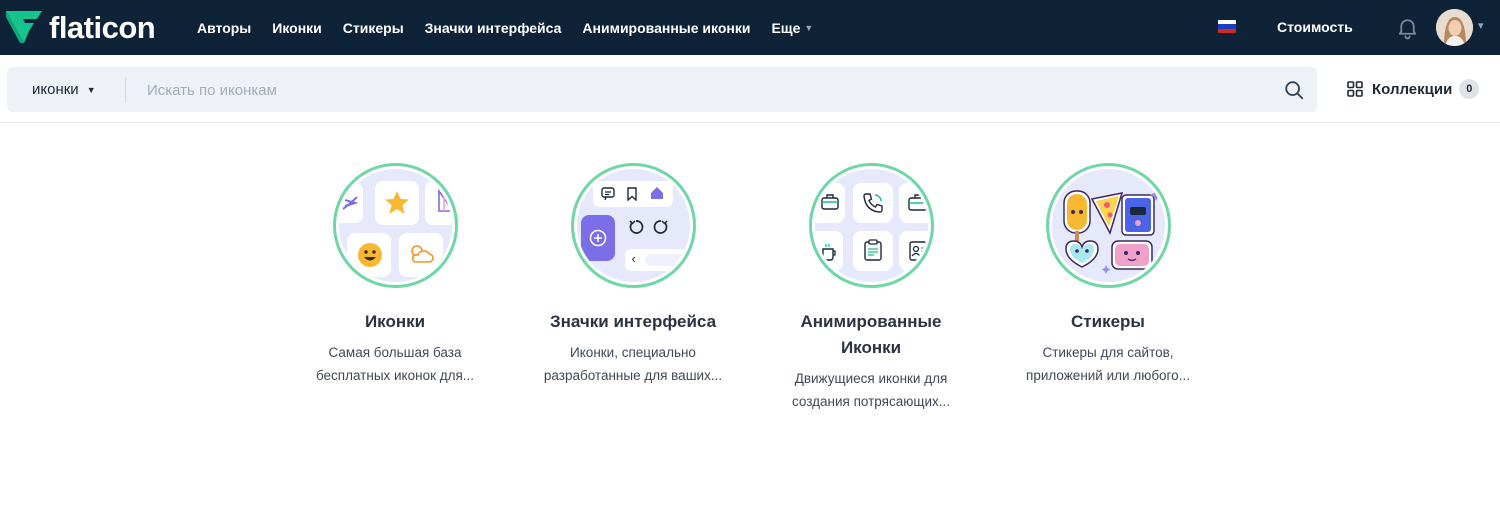  I want to click on collections-count-badge: 0, so click(1469, 89).